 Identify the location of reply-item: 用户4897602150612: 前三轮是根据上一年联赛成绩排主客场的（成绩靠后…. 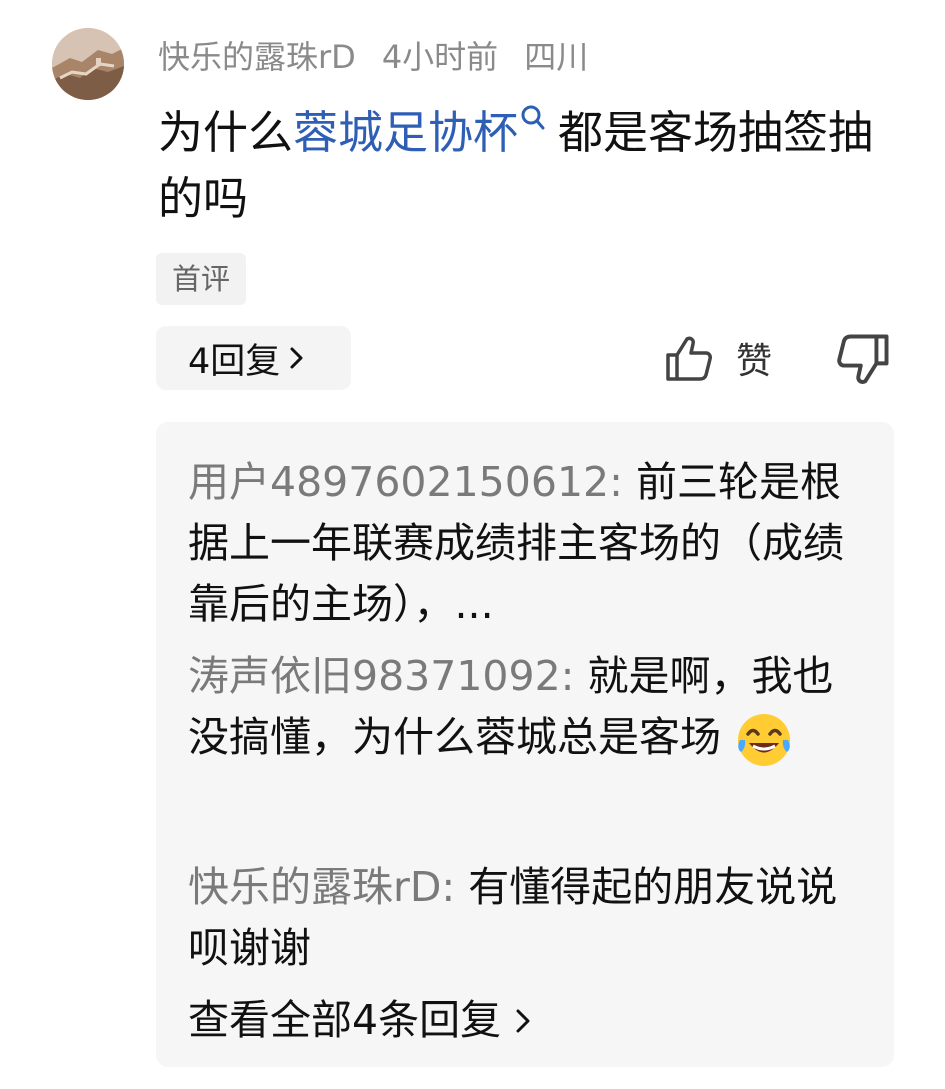
(528, 543).